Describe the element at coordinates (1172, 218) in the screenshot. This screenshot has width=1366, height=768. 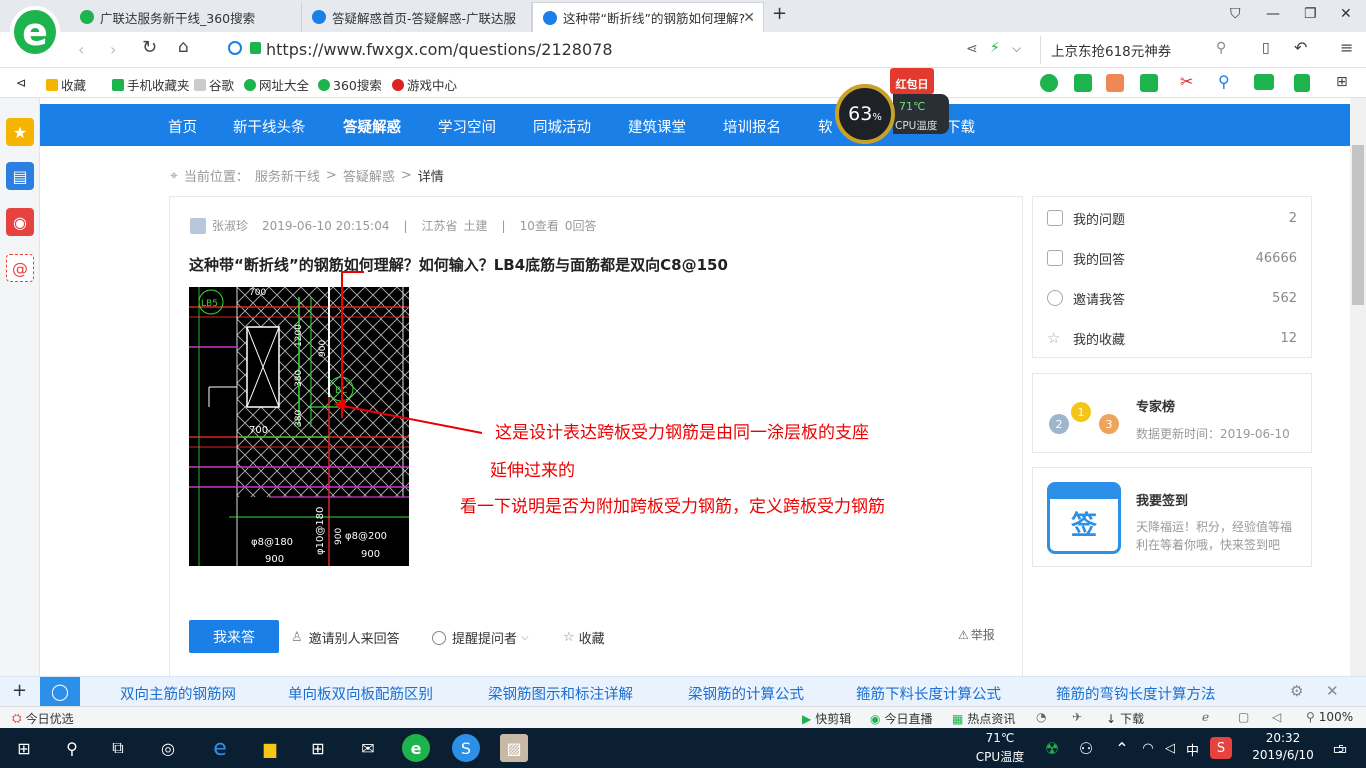
I see `my-questions: 我的问题 2` at that location.